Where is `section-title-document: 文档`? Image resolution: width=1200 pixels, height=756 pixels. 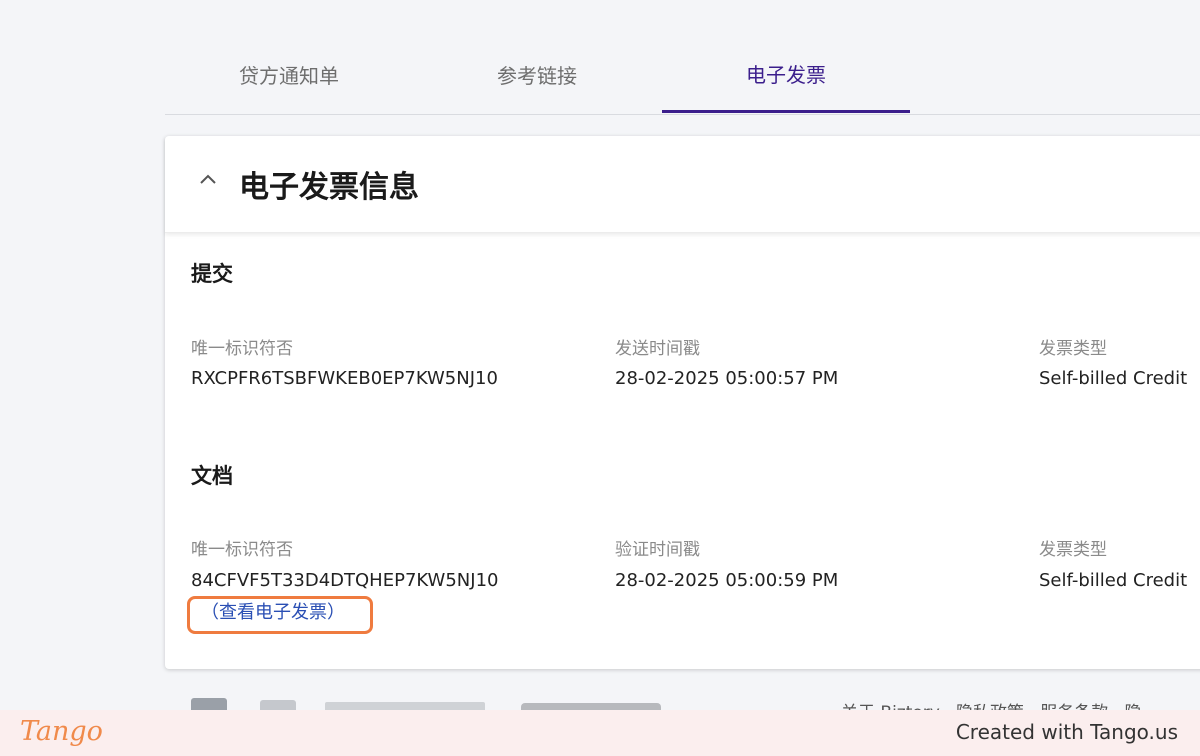 section-title-document: 文档 is located at coordinates (212, 476).